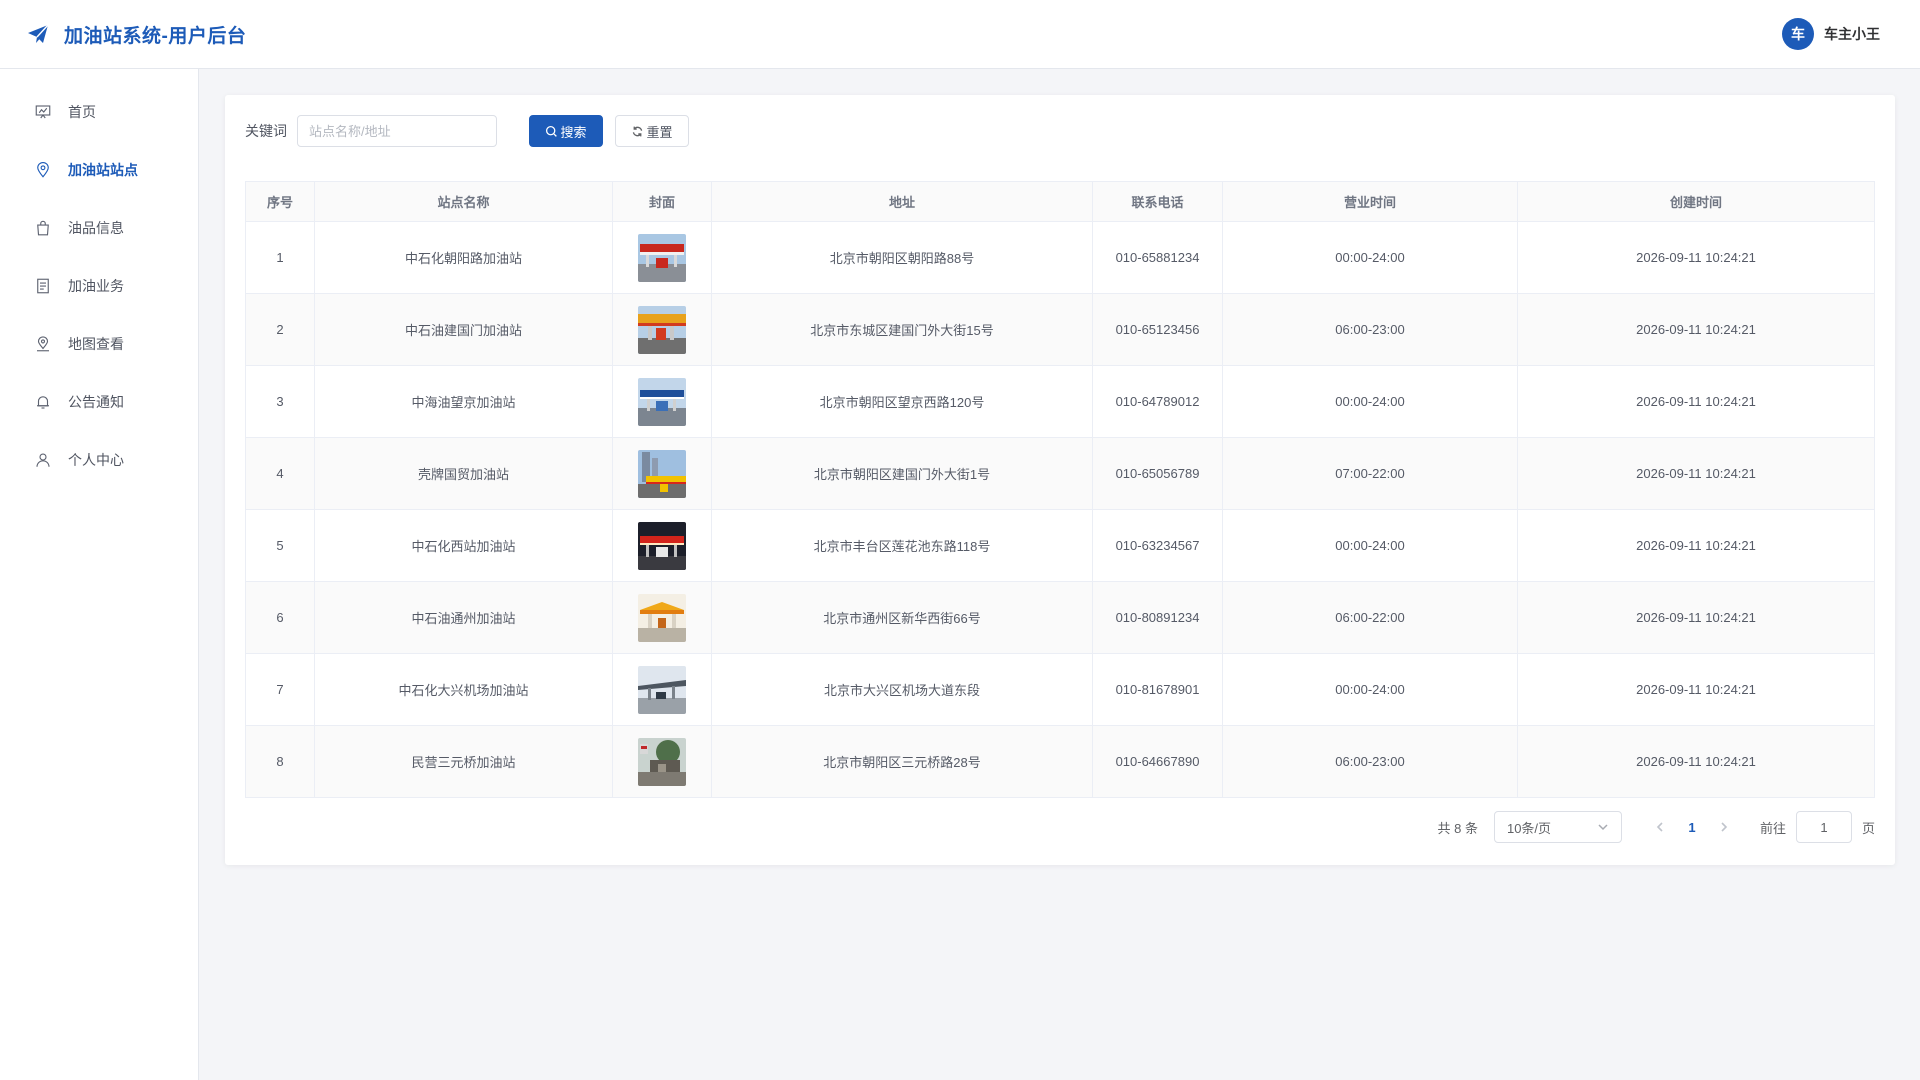  I want to click on cell-index: 8, so click(280, 761).